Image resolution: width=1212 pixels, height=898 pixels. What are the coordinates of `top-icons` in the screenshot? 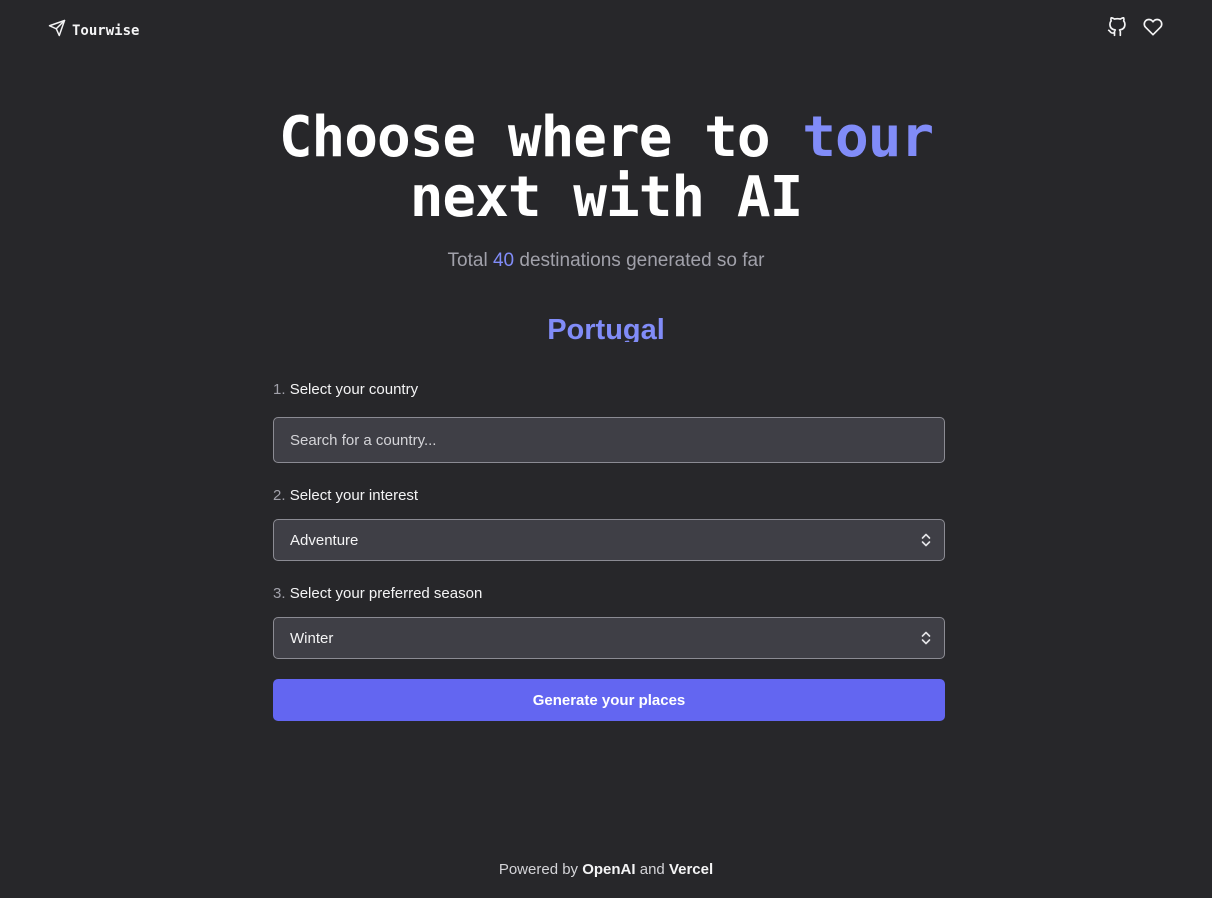 It's located at (1135, 29).